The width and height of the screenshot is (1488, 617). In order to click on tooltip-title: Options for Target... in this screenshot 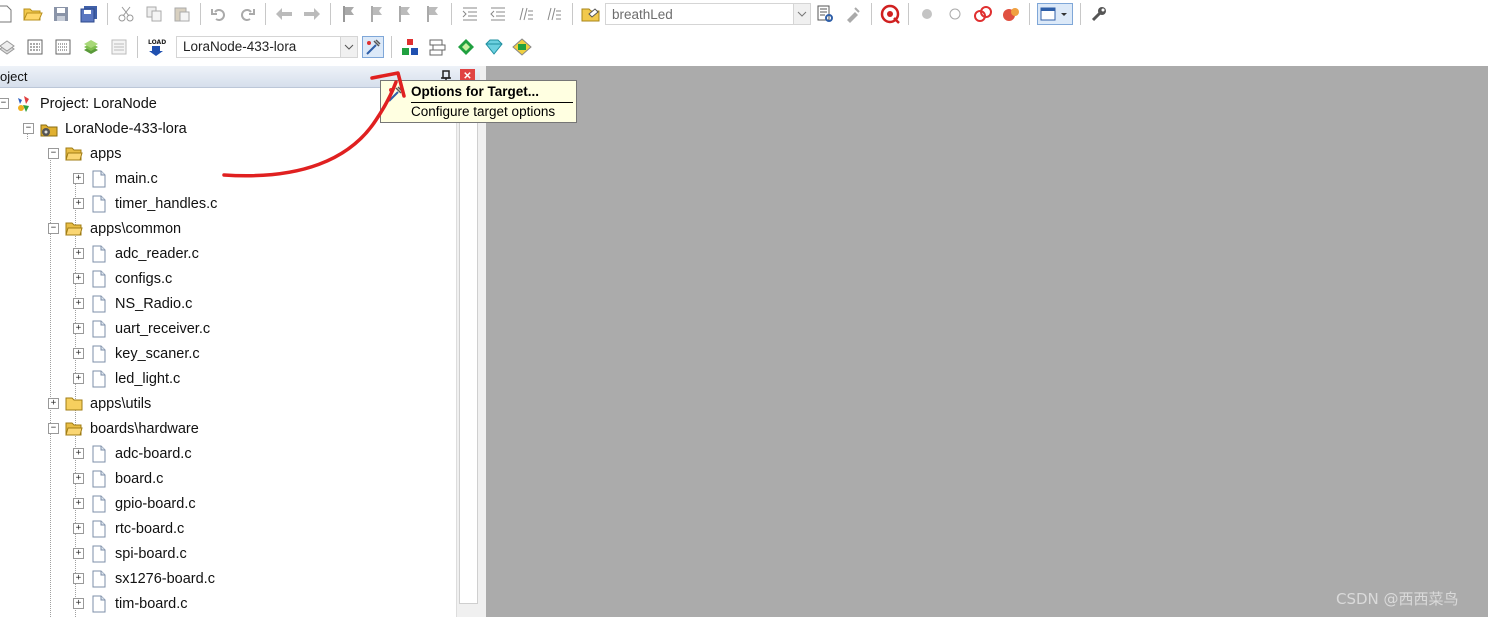, I will do `click(475, 91)`.